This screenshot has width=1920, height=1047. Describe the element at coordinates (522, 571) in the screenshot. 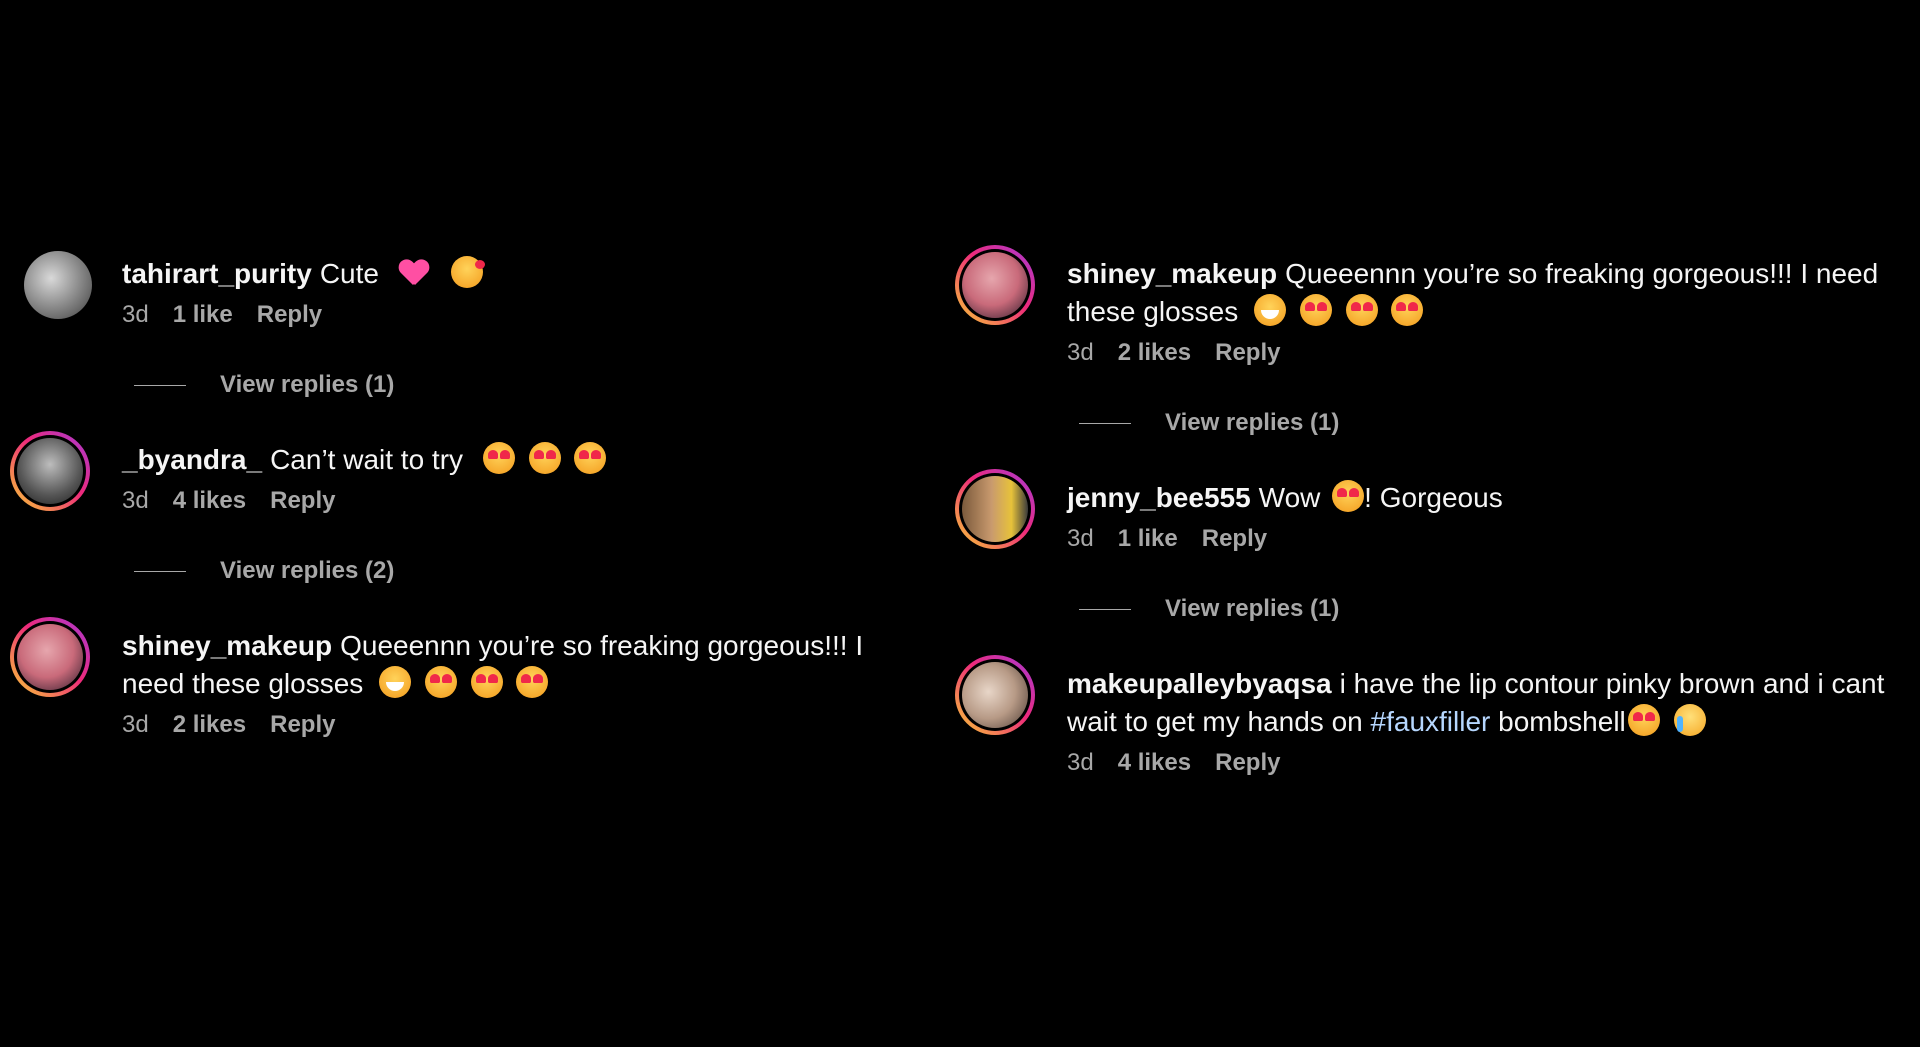

I see `view-replies-button: View replies (2)` at that location.